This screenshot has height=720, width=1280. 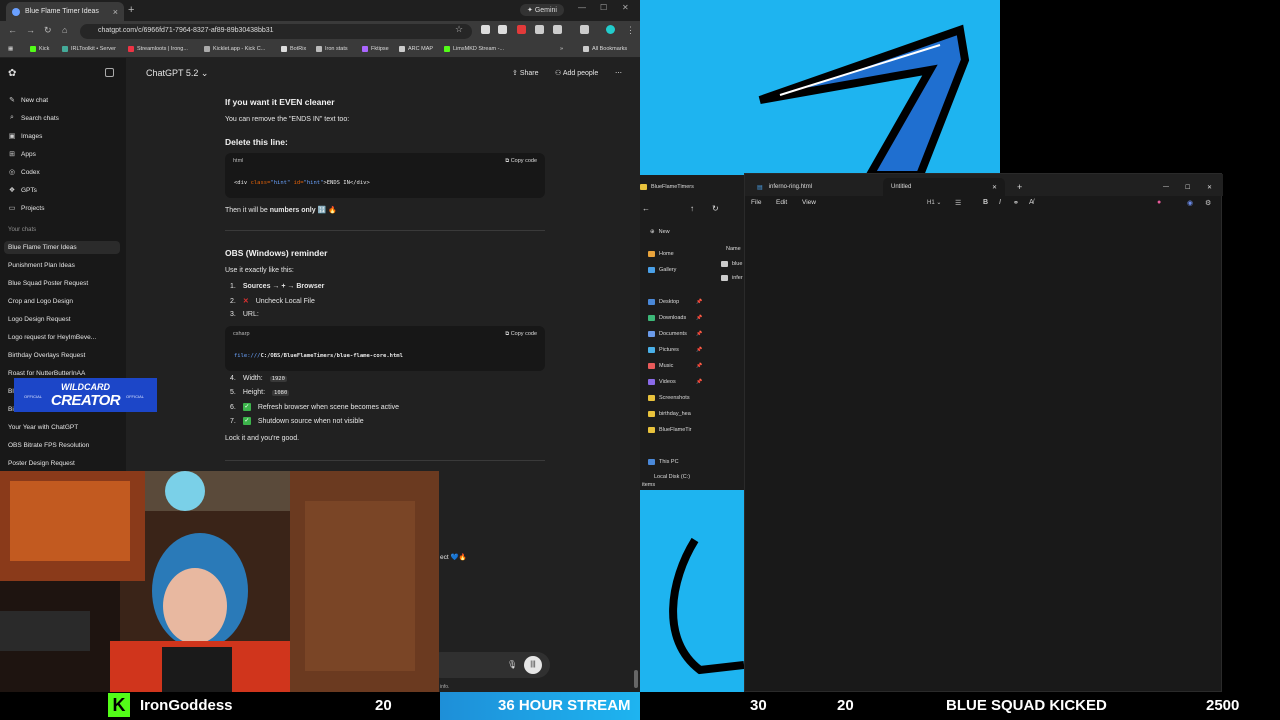 I want to click on model-selector: ChatGPT 5.2 ⌄, so click(x=177, y=73).